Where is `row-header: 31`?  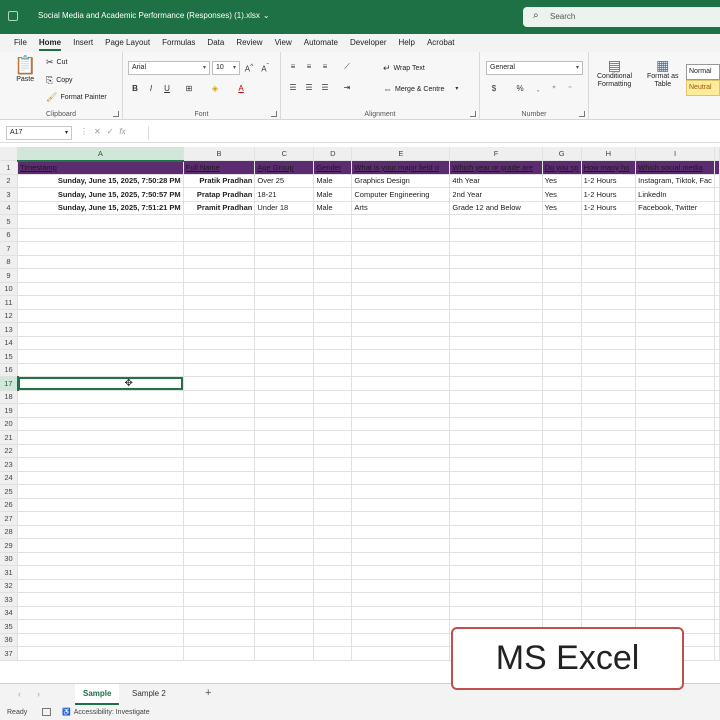
row-header: 31 is located at coordinates (9, 572).